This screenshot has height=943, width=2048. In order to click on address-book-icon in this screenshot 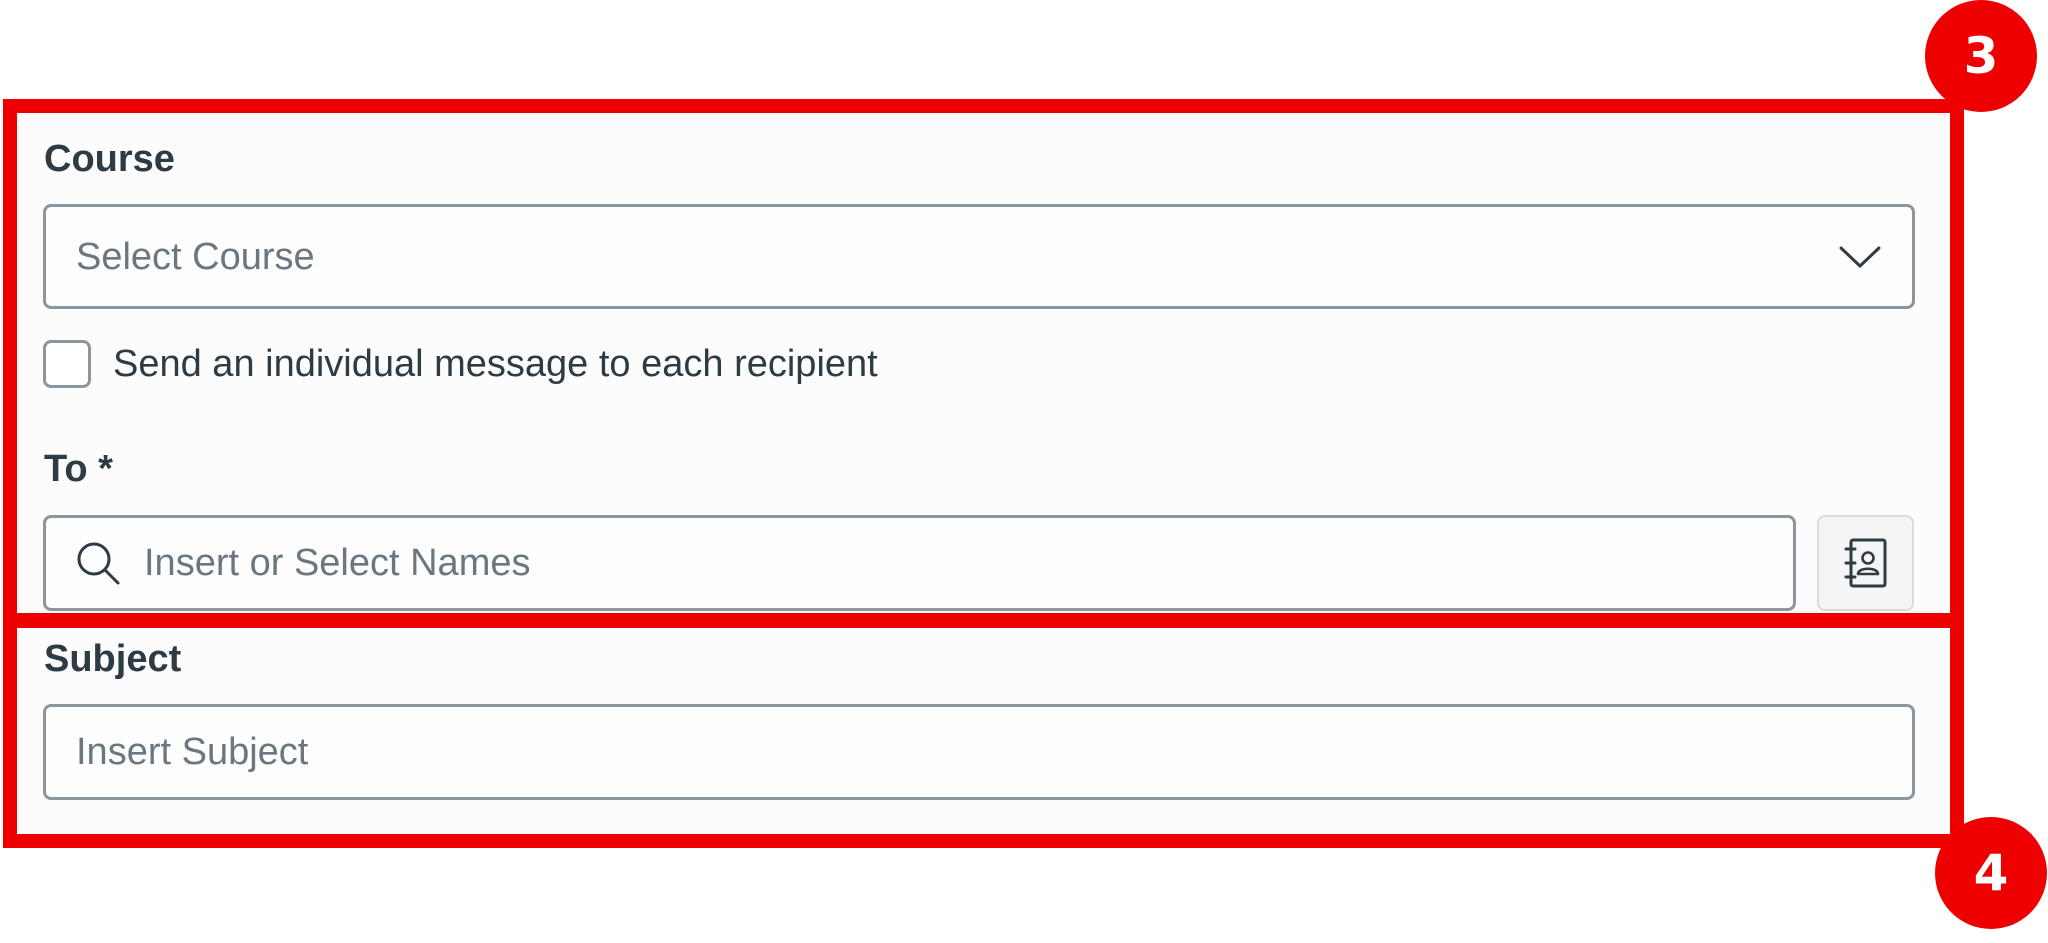, I will do `click(1865, 563)`.